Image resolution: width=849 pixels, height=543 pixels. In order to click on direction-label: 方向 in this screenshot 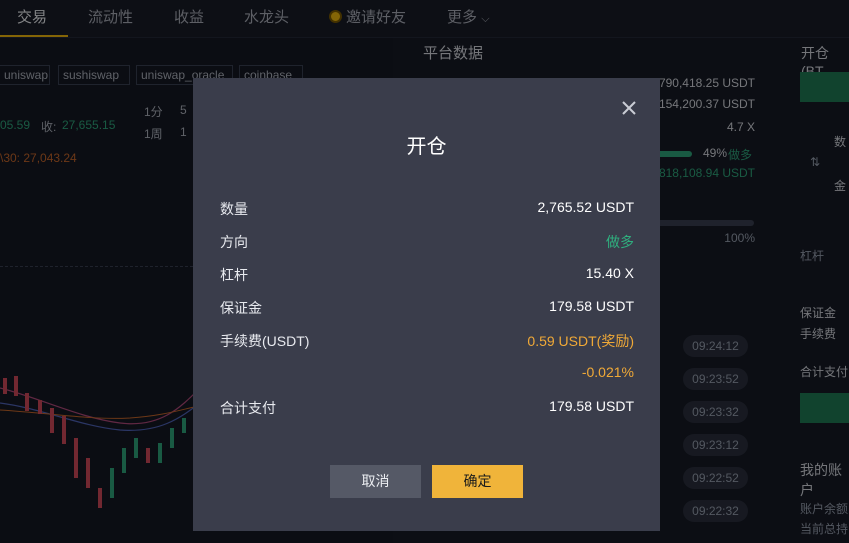, I will do `click(234, 242)`.